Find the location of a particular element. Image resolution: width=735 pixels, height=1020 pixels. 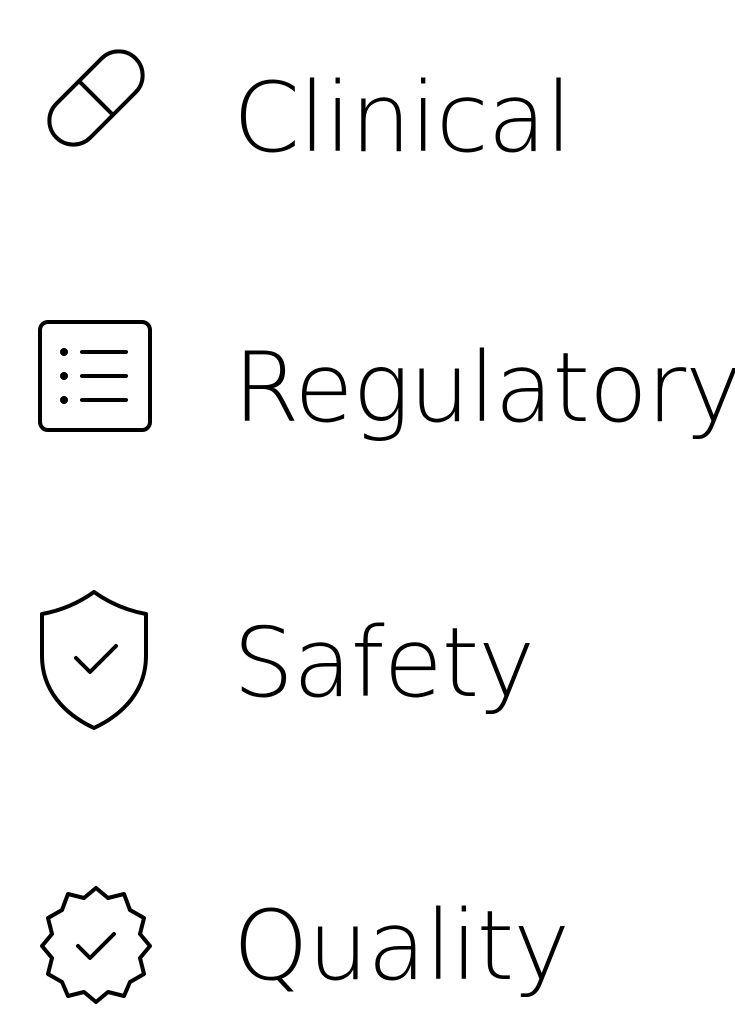

category-item-quality: Quality is located at coordinates (367, 945).